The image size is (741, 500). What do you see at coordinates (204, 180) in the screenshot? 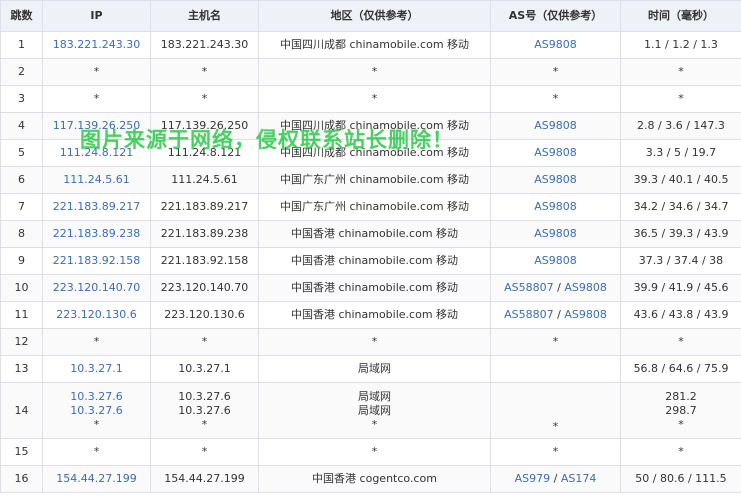
I see `hostname-cell: 111.24.5.61` at bounding box center [204, 180].